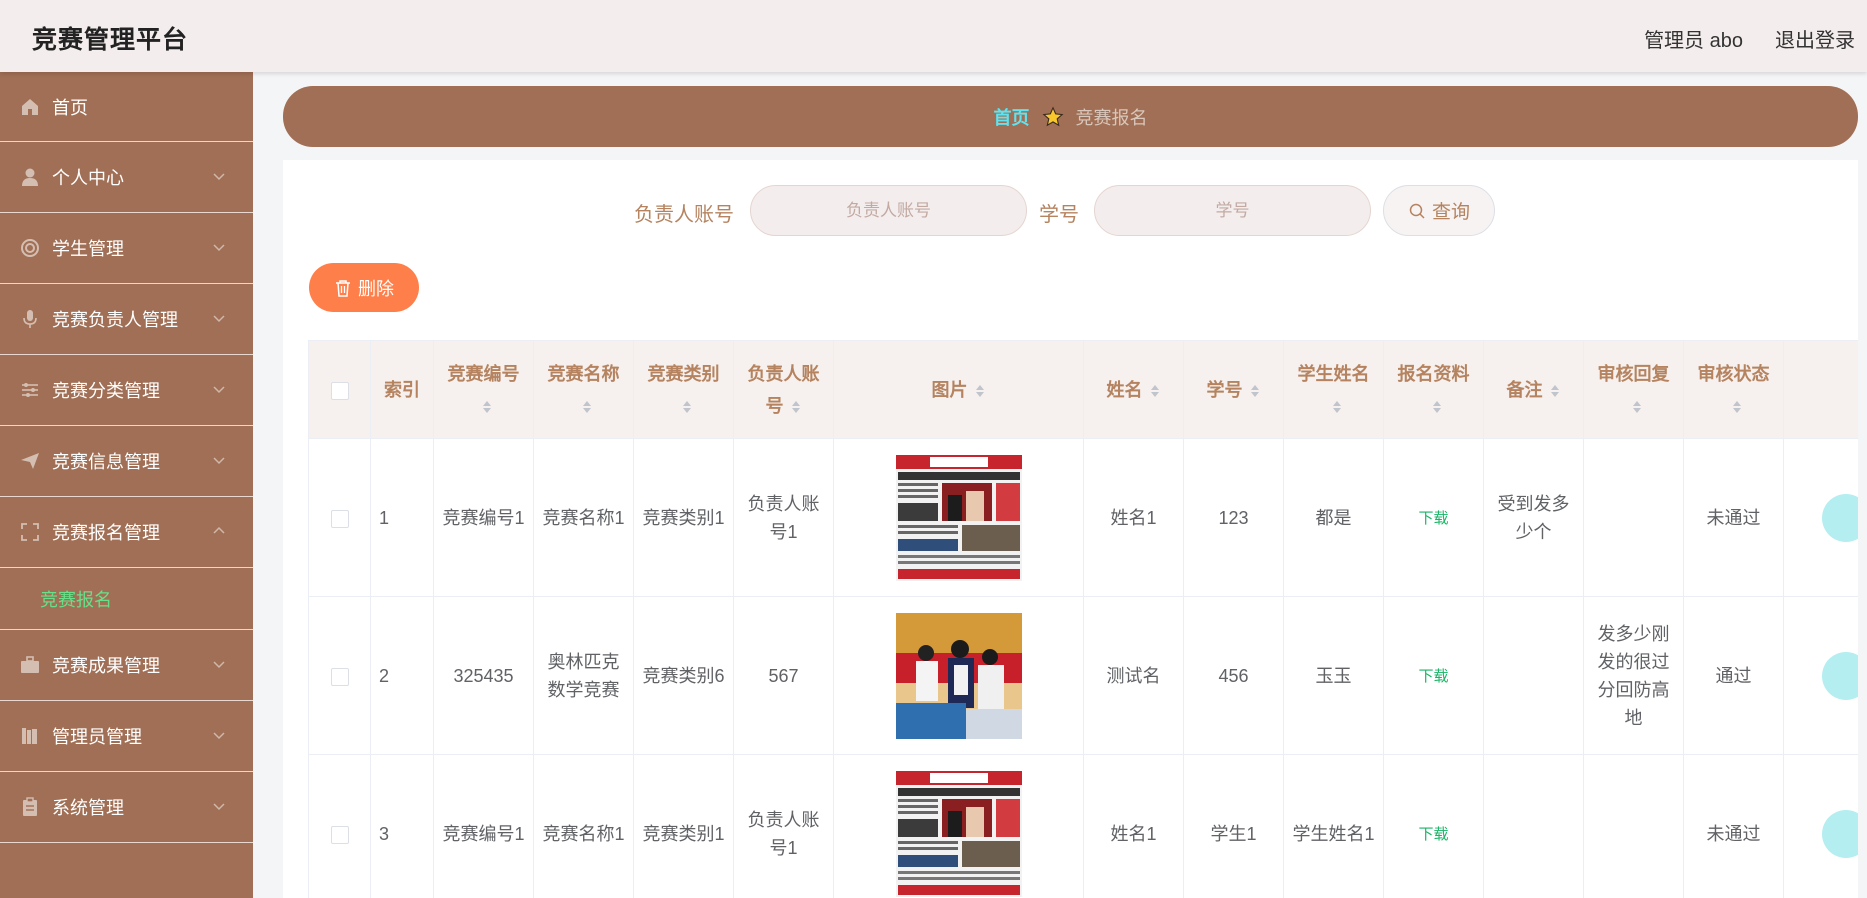  I want to click on column-header-reply: 审核回复, so click(1633, 389).